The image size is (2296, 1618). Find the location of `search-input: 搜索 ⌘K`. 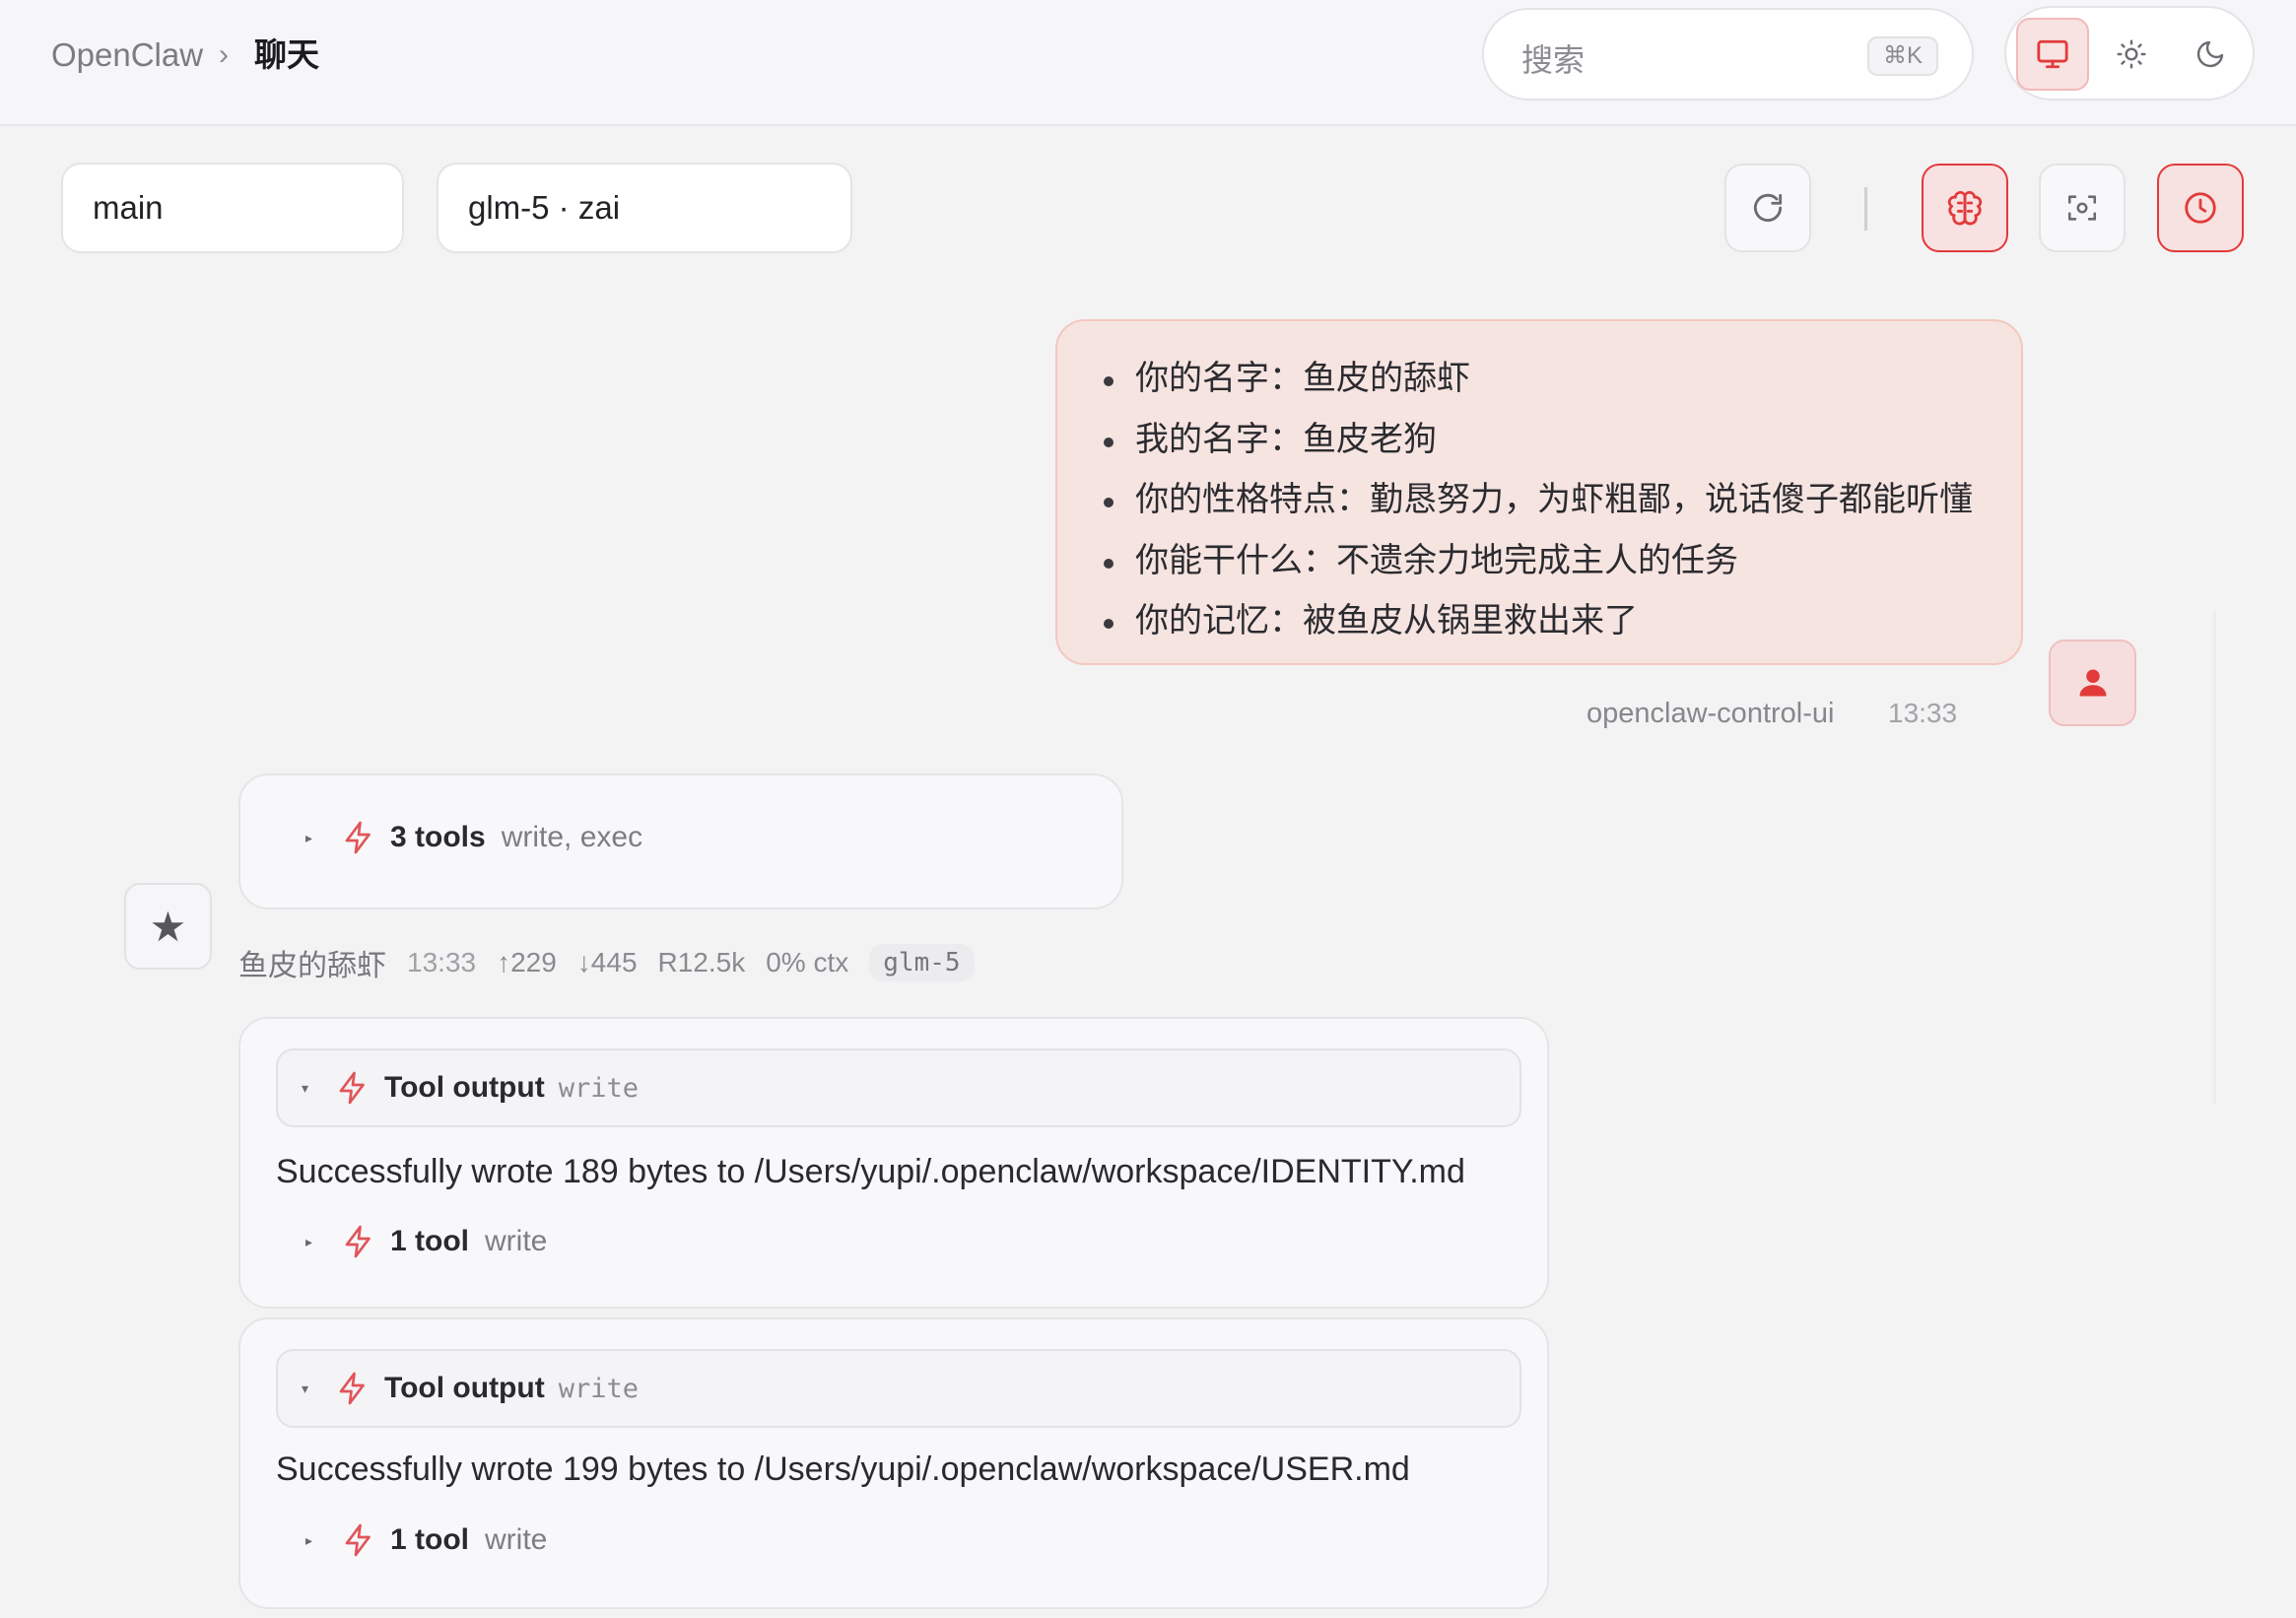

search-input: 搜索 ⌘K is located at coordinates (1728, 54).